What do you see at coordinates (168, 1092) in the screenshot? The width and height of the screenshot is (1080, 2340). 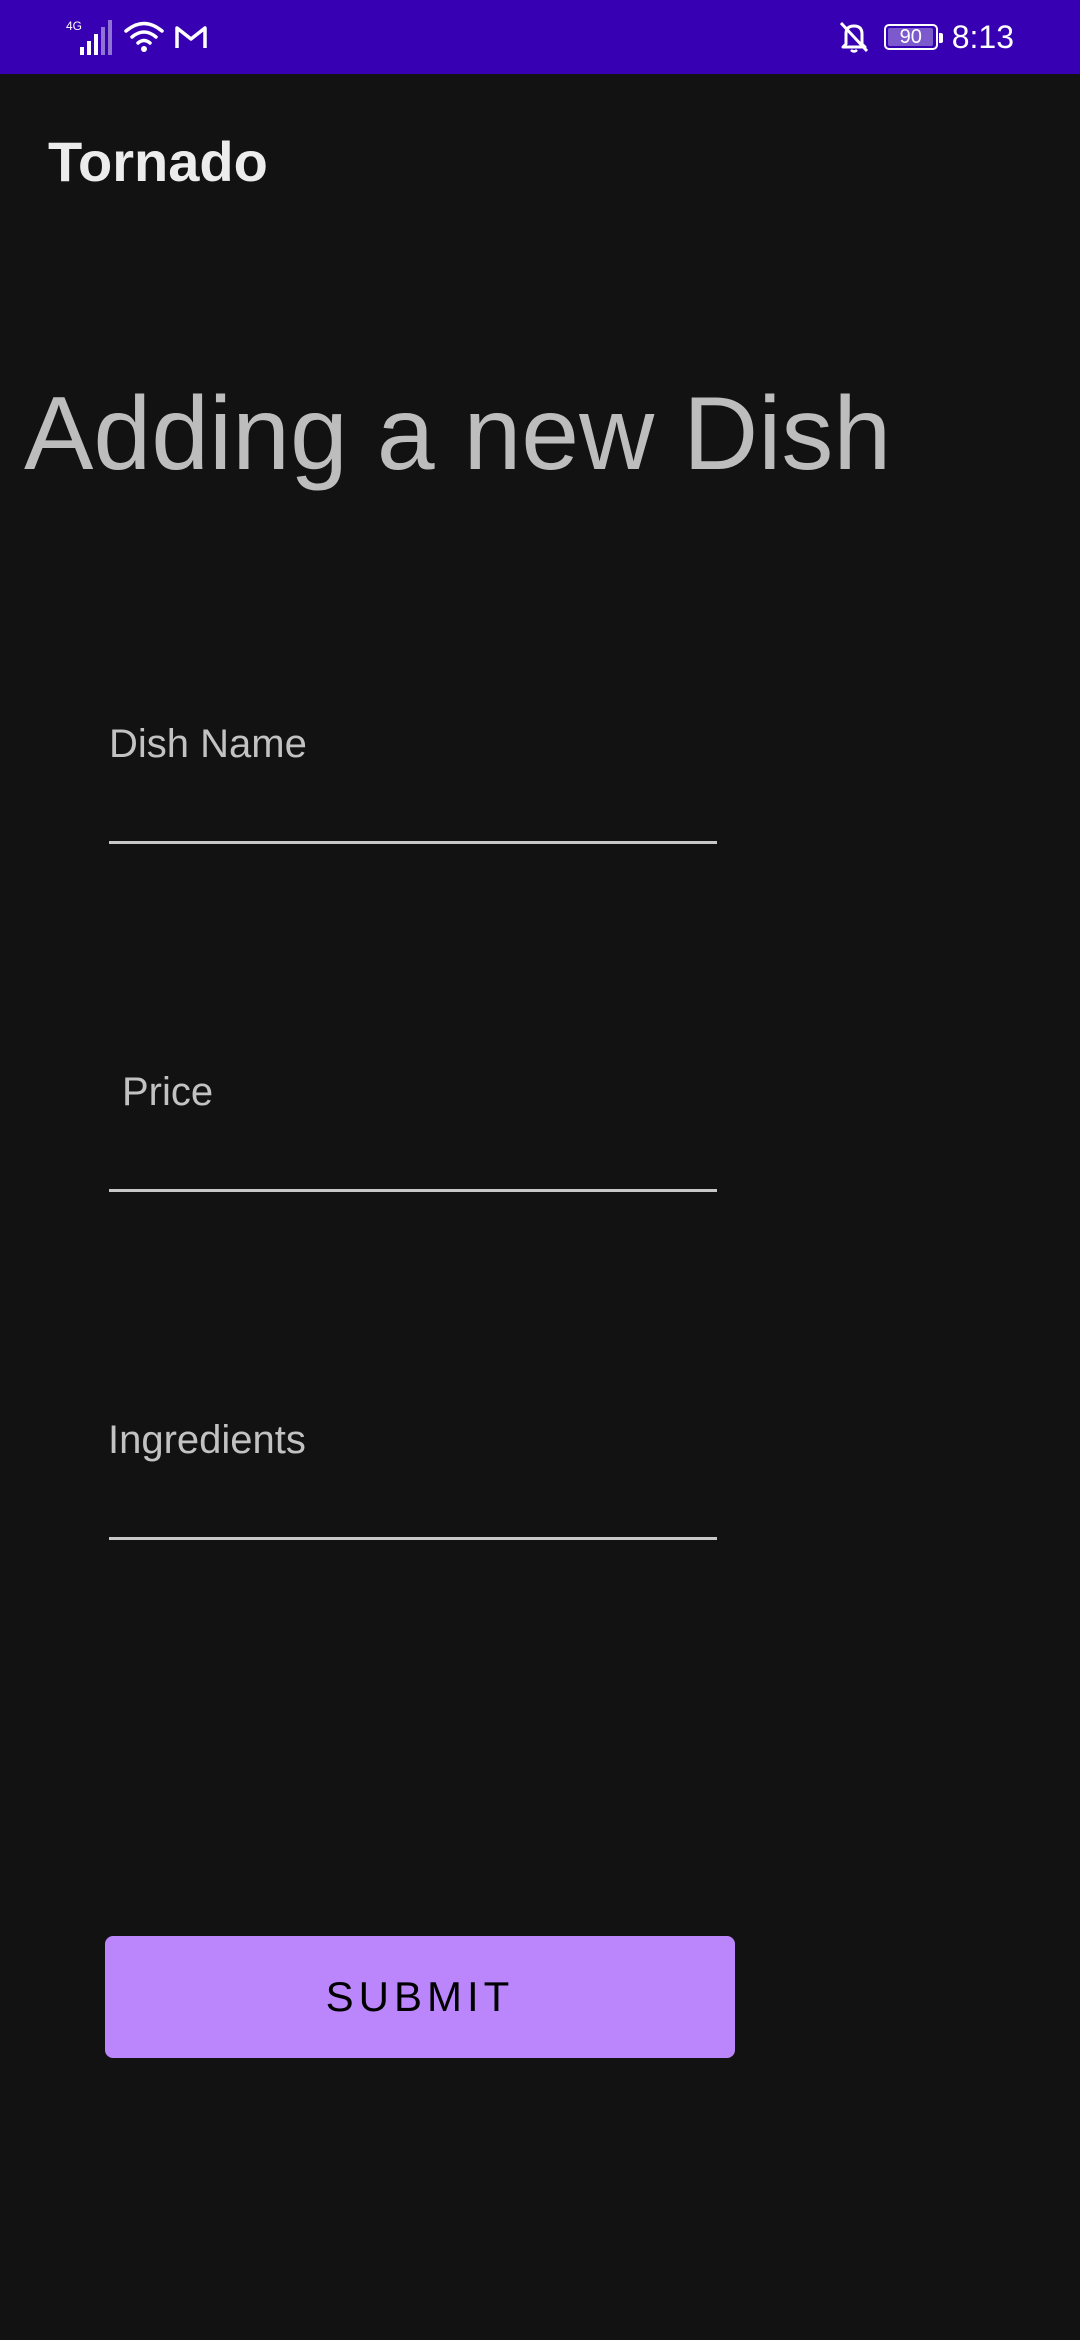 I see `price-label: Price` at bounding box center [168, 1092].